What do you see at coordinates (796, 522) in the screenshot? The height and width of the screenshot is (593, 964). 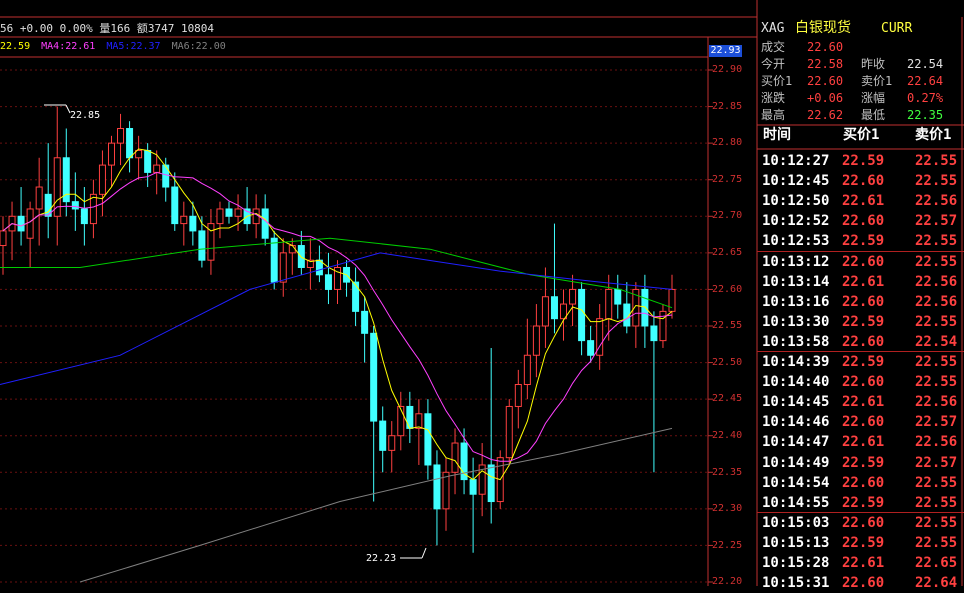 I see `trade-time: 10:15:03` at bounding box center [796, 522].